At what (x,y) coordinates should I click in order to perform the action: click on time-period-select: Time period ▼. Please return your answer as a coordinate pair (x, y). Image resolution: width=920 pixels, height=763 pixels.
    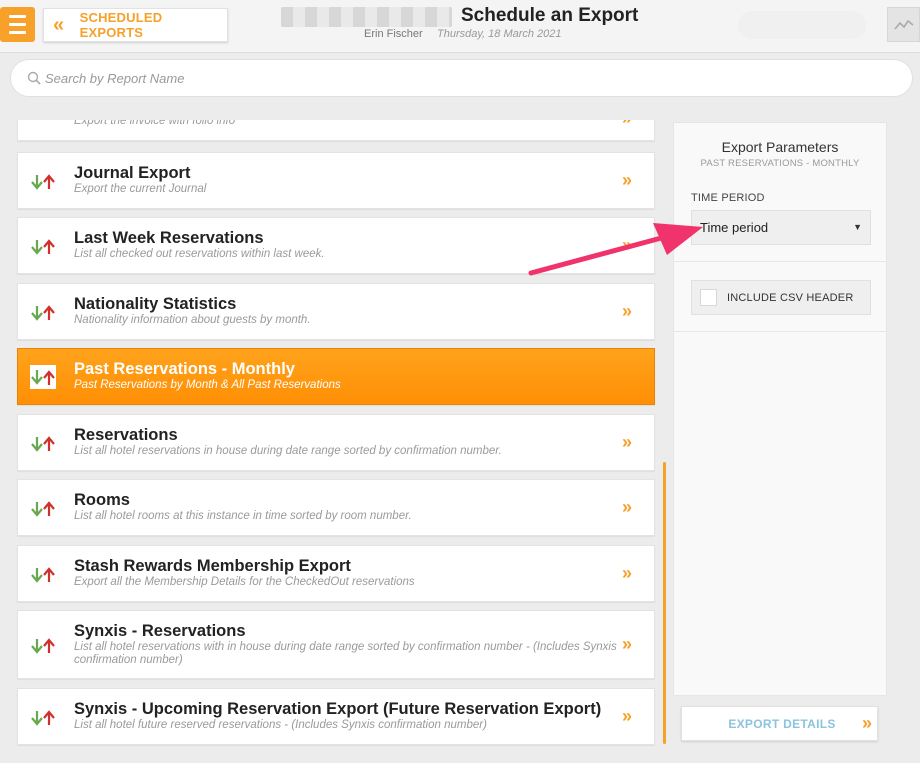
    Looking at the image, I should click on (781, 227).